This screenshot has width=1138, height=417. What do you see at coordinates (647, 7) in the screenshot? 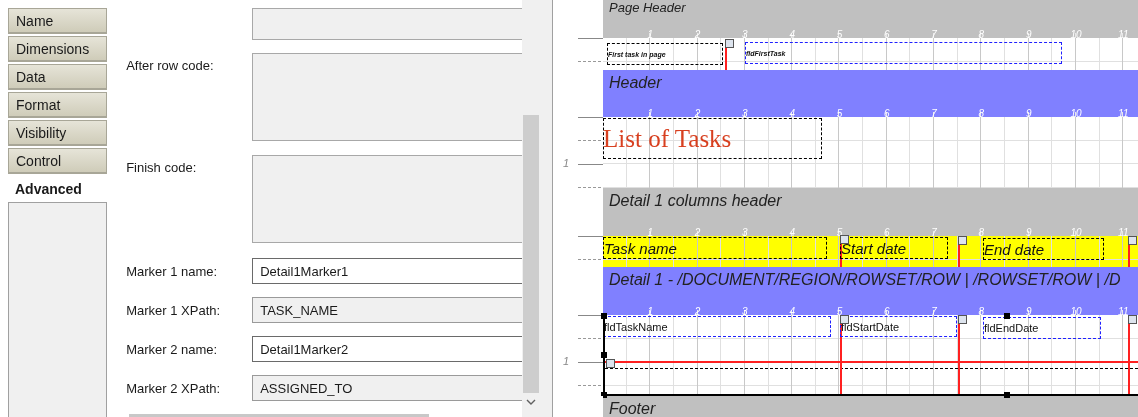
I see `band-title: Page Header` at bounding box center [647, 7].